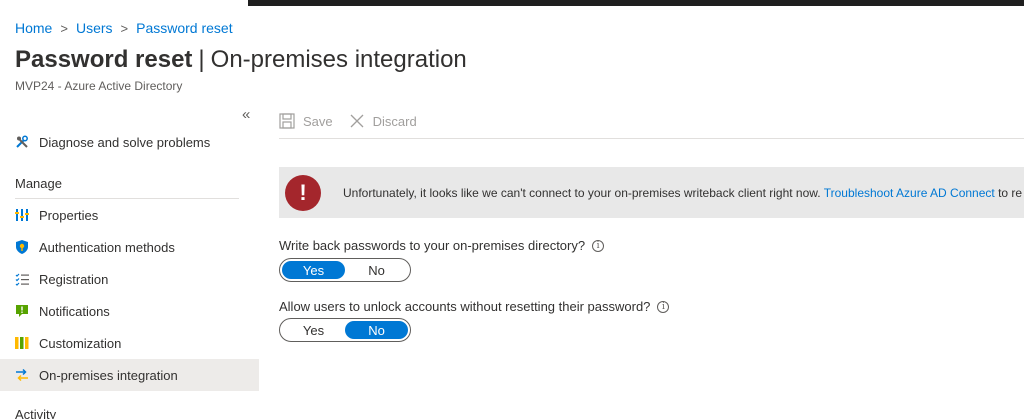 This screenshot has height=419, width=1024. What do you see at coordinates (129, 215) in the screenshot?
I see `sidebar-item-properties: Properties` at bounding box center [129, 215].